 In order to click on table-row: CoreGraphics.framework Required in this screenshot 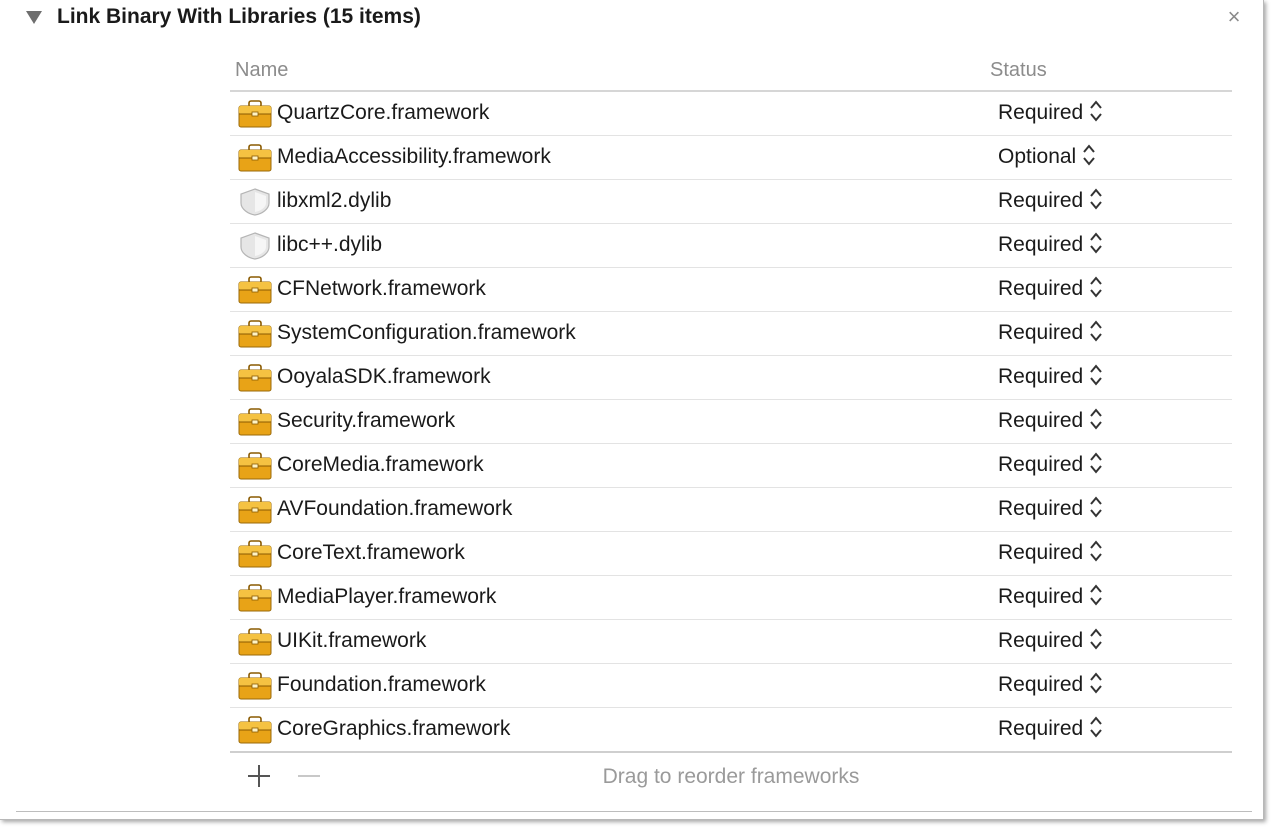, I will do `click(731, 730)`.